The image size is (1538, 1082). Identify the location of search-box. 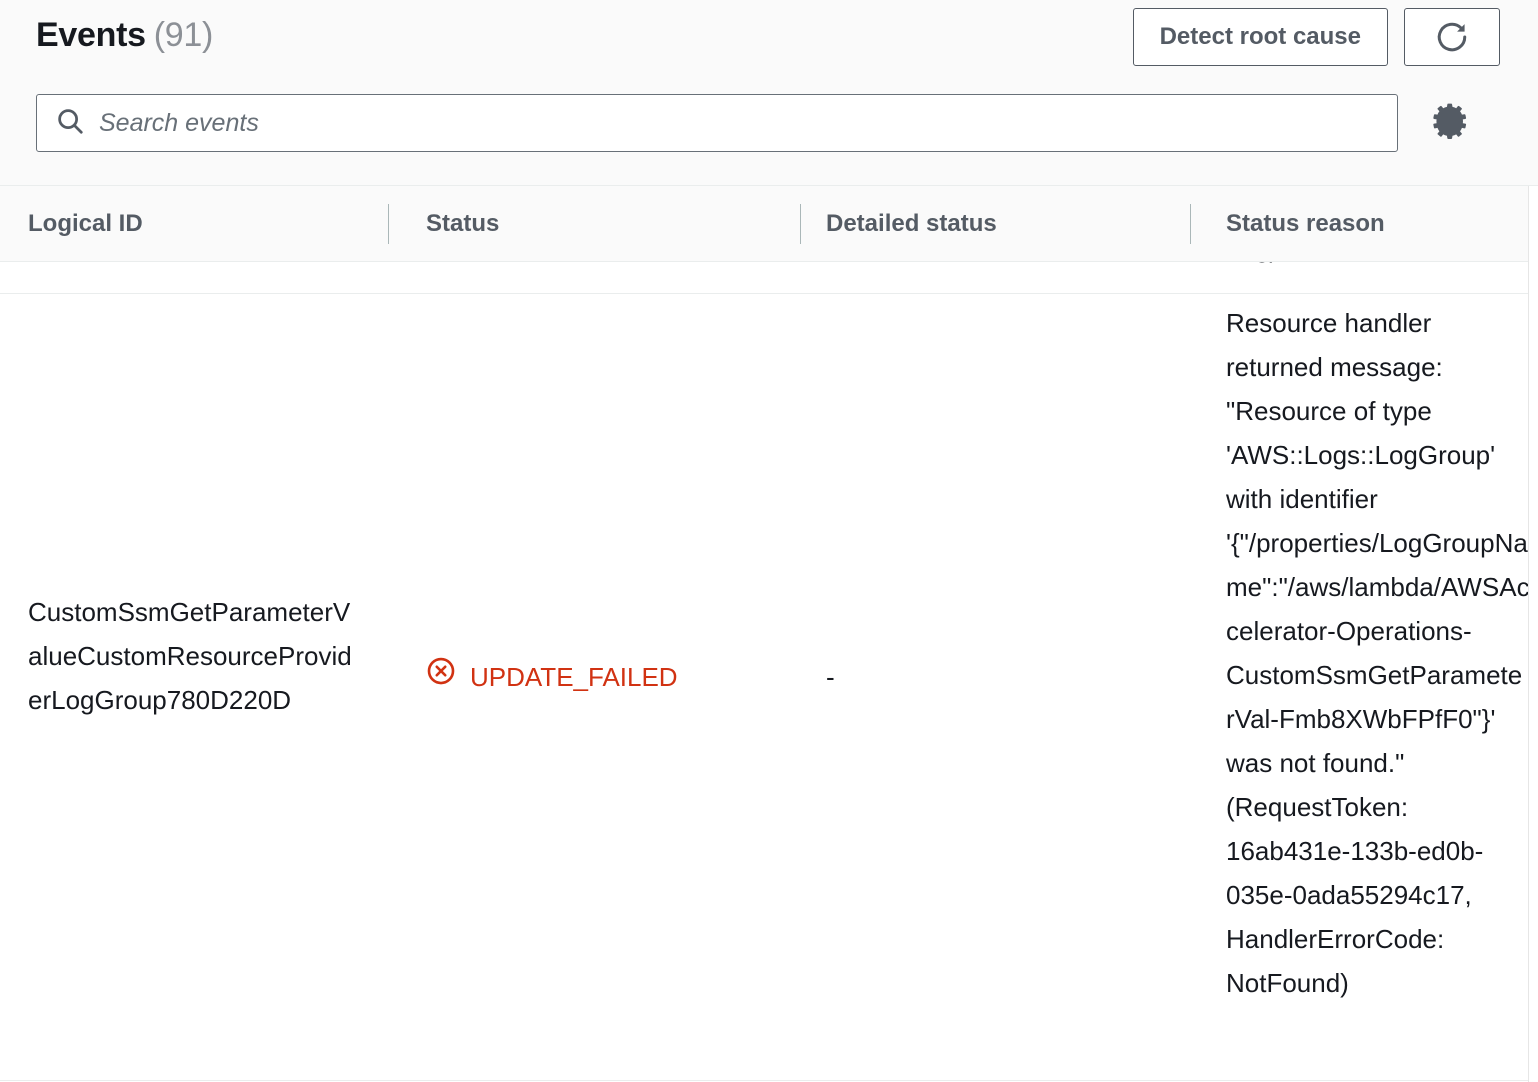
(717, 123).